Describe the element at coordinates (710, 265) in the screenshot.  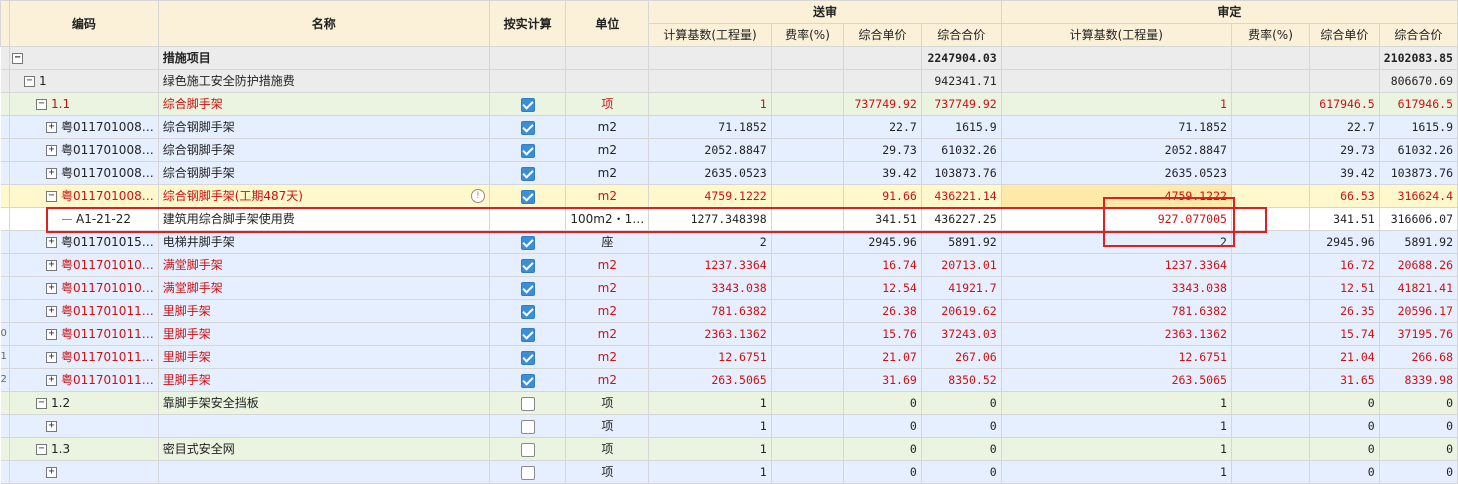
I see `cell-submit-base: 1237.3364` at that location.